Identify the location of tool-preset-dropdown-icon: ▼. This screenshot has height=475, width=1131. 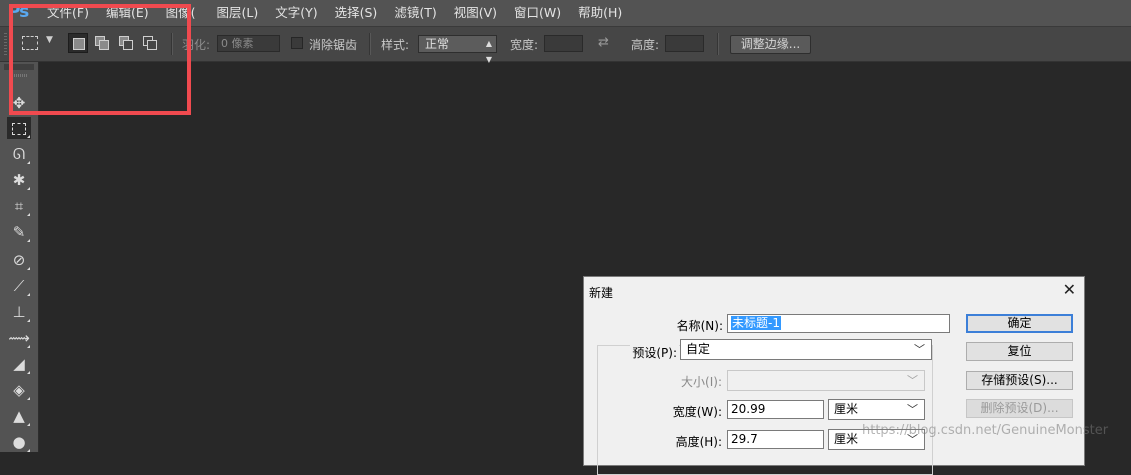
(49, 40).